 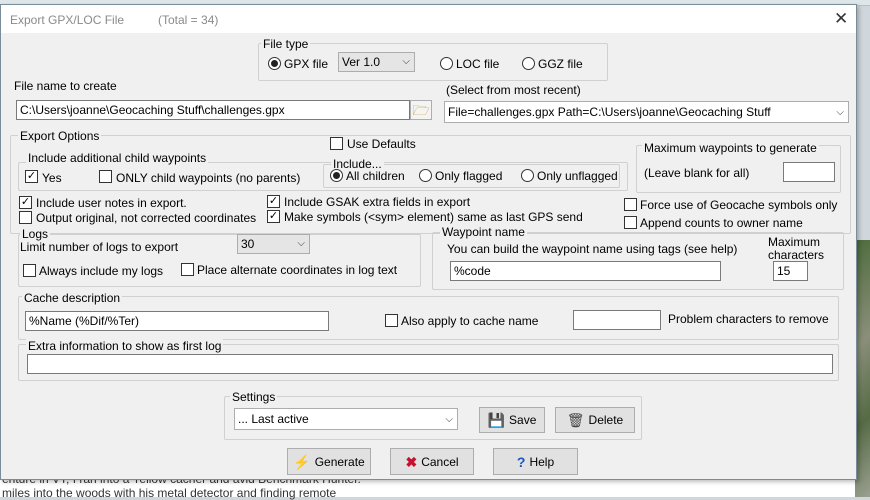 I want to click on max-waypoints-label: Maximum waypoints to generate, so click(x=730, y=148).